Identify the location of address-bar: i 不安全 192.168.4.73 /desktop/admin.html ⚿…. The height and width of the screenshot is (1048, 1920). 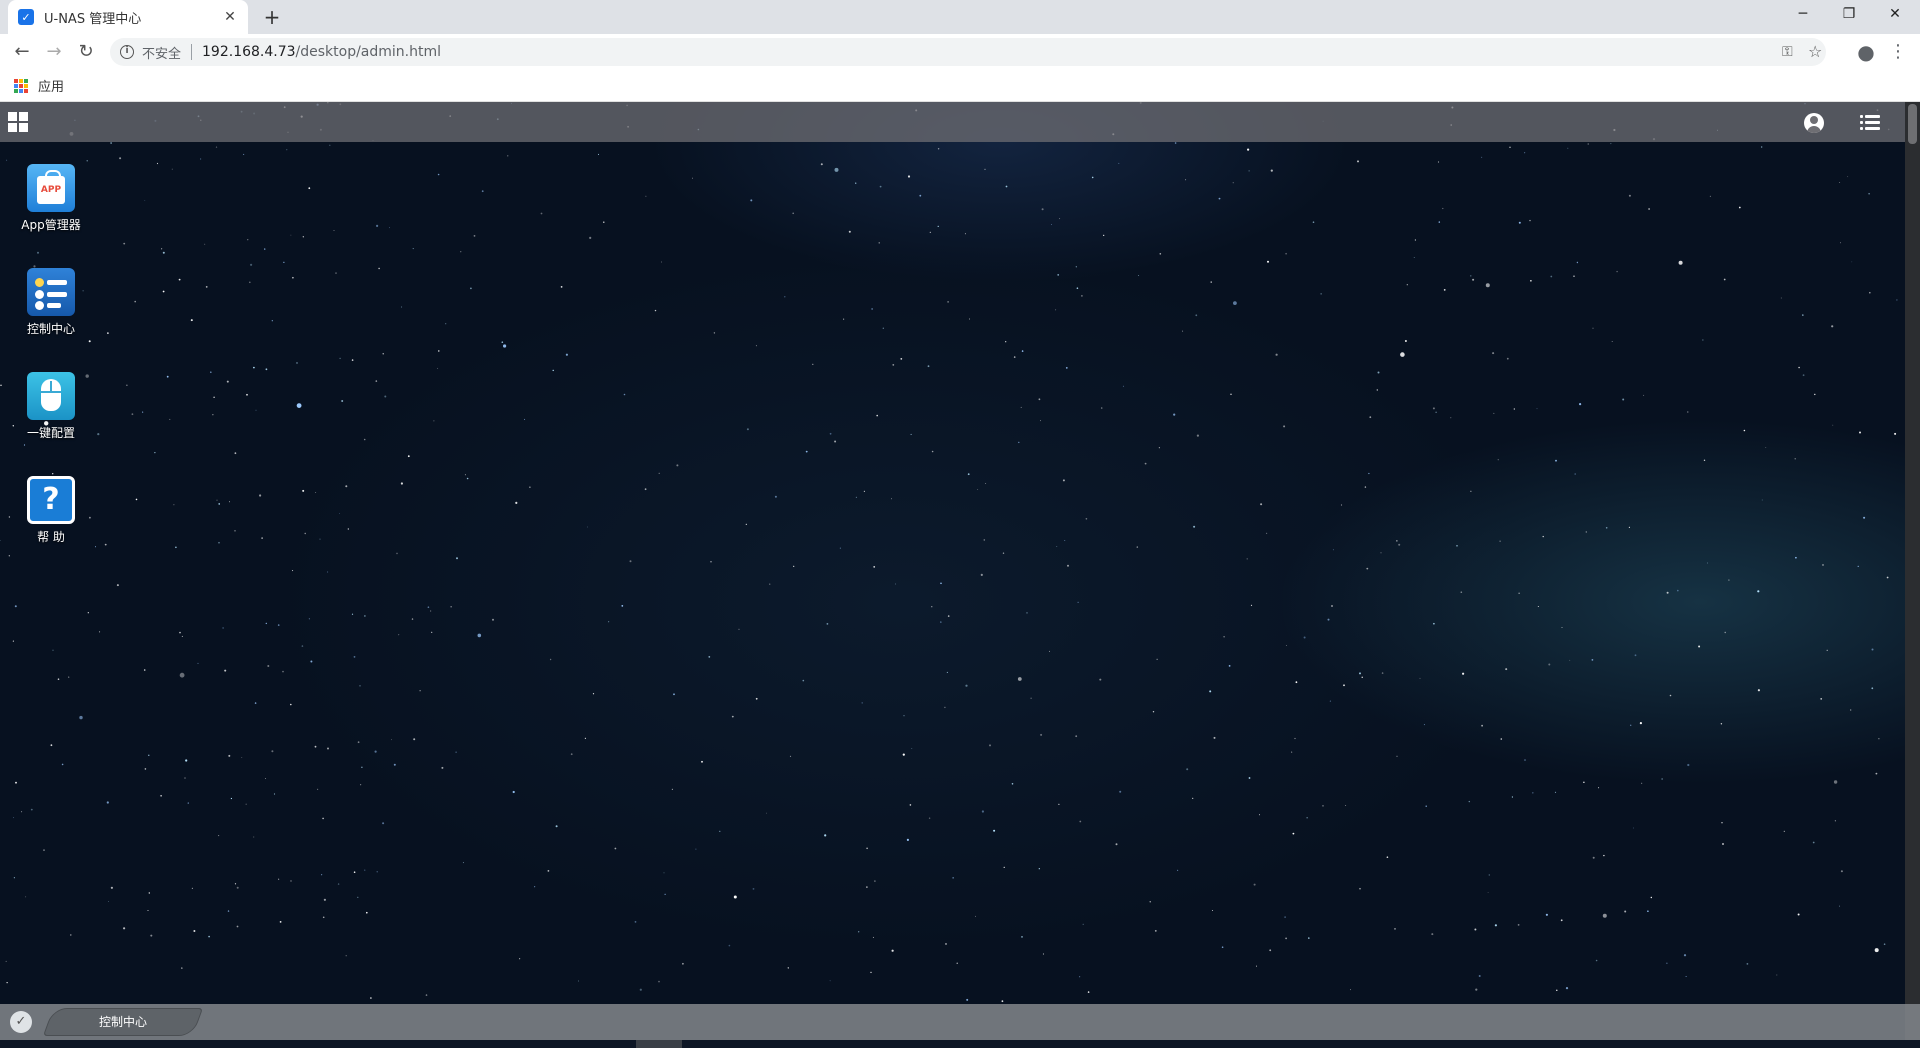
(968, 52).